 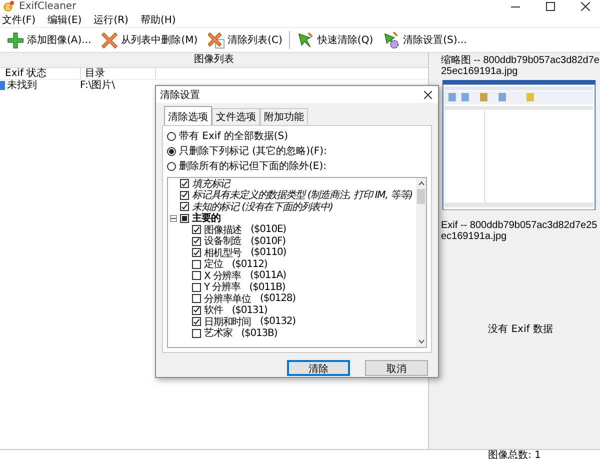 I want to click on table-cell: 未找到, so click(x=22, y=85).